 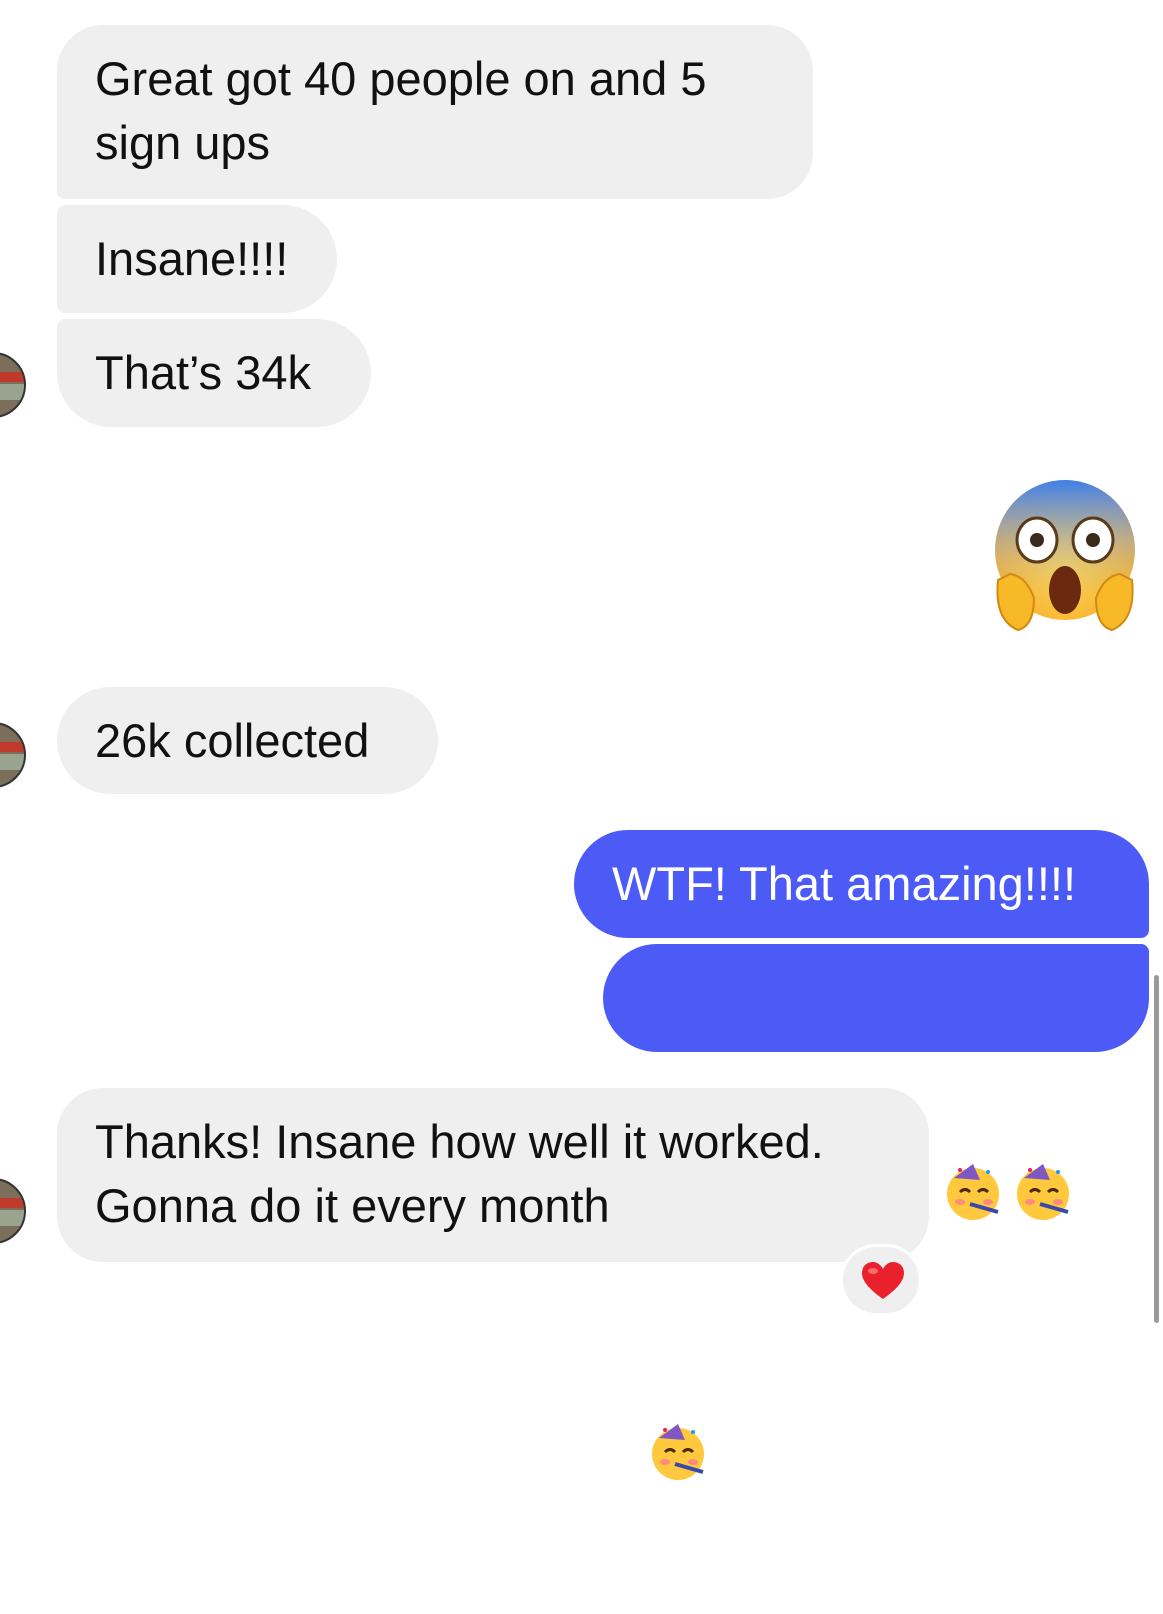 What do you see at coordinates (214, 373) in the screenshot?
I see `incoming-message: That’s 34k` at bounding box center [214, 373].